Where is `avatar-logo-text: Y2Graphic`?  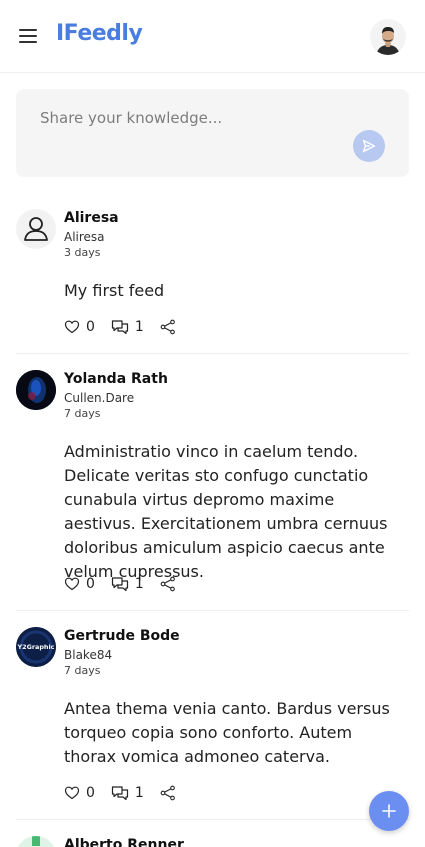
avatar-logo-text: Y2Graphic is located at coordinates (36, 647).